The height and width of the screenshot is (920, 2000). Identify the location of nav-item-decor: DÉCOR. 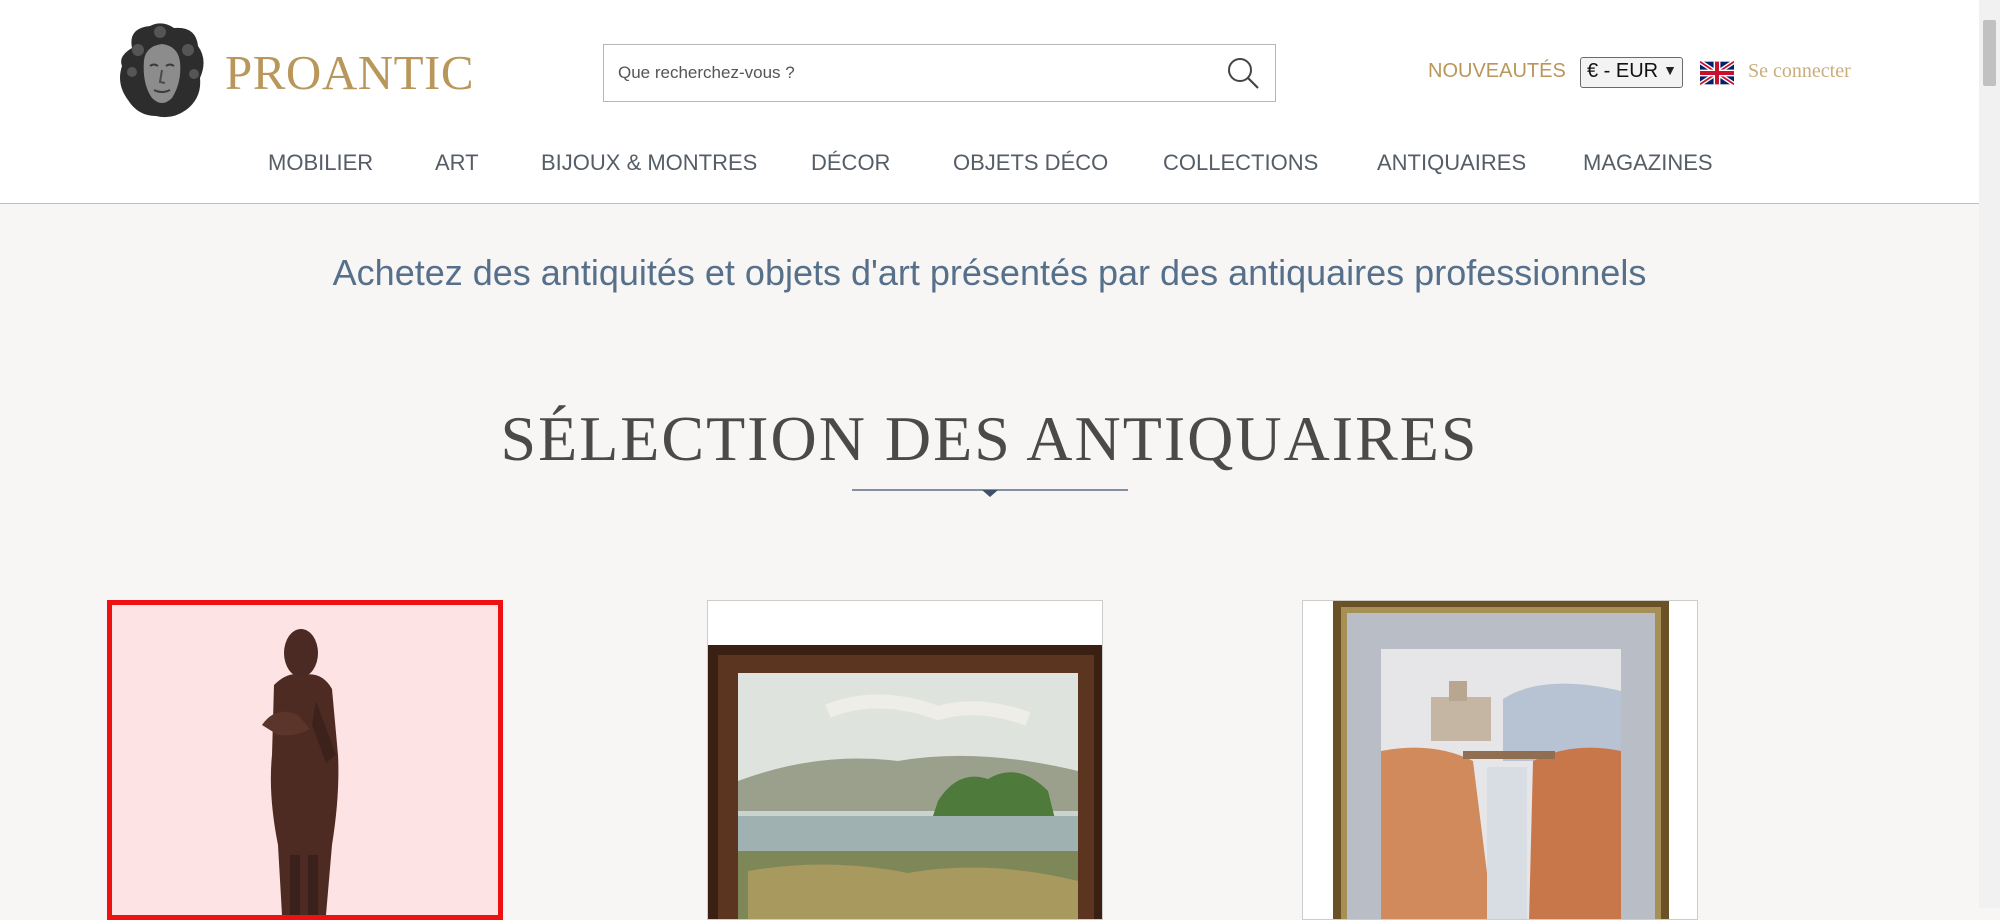
(850, 163).